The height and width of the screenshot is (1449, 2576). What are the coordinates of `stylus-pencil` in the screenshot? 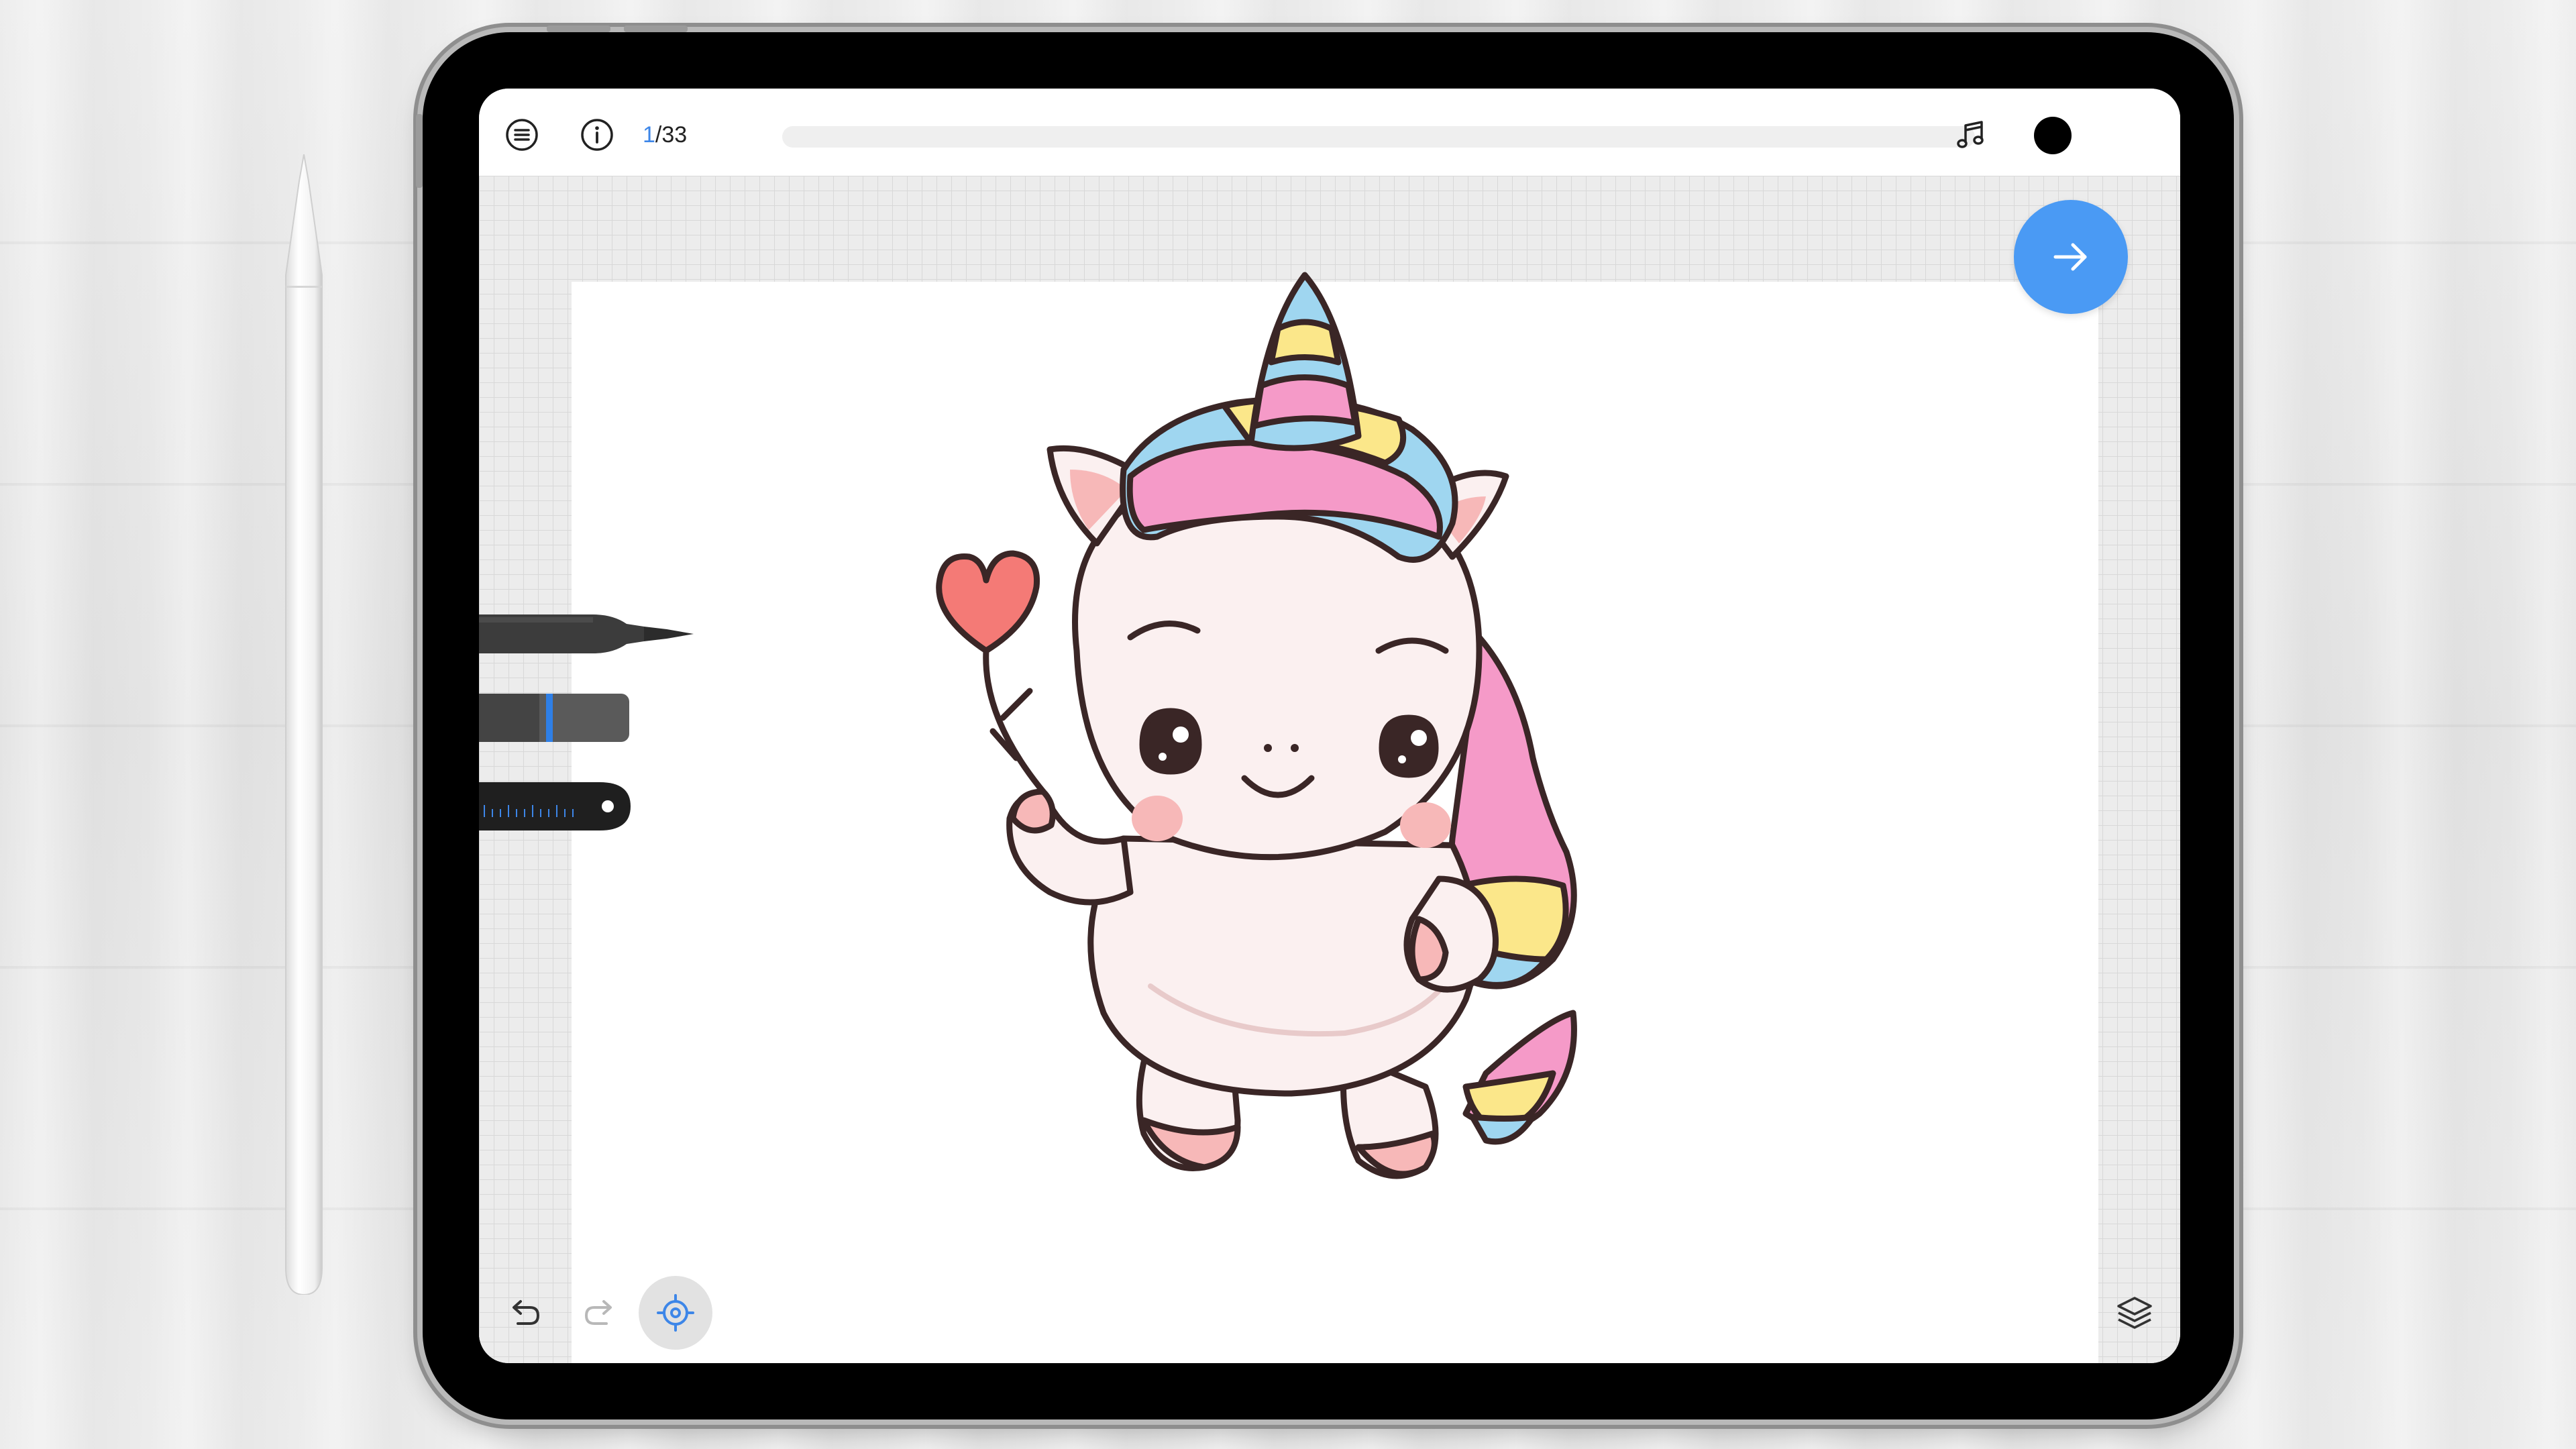 It's located at (304, 724).